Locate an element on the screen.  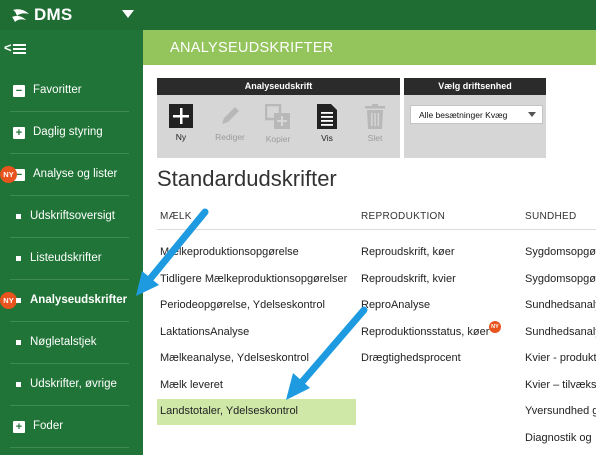
edit-button-label: Rediger is located at coordinates (230, 137).